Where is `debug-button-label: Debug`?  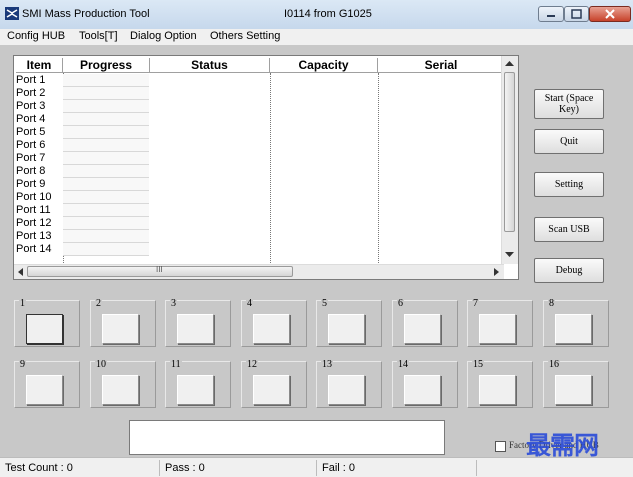 debug-button-label: Debug is located at coordinates (569, 270).